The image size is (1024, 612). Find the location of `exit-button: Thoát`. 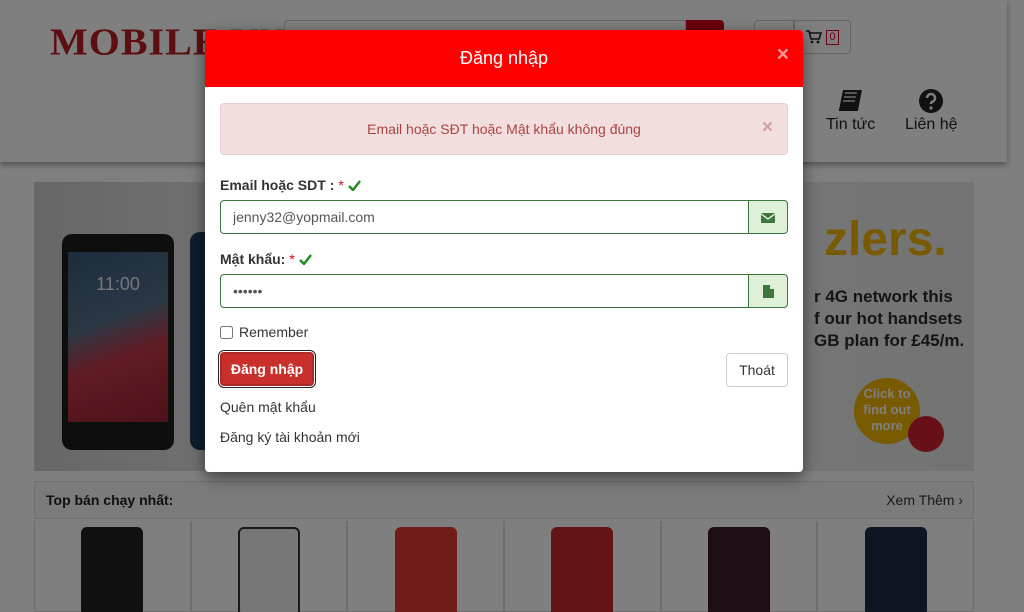

exit-button: Thoát is located at coordinates (757, 370).